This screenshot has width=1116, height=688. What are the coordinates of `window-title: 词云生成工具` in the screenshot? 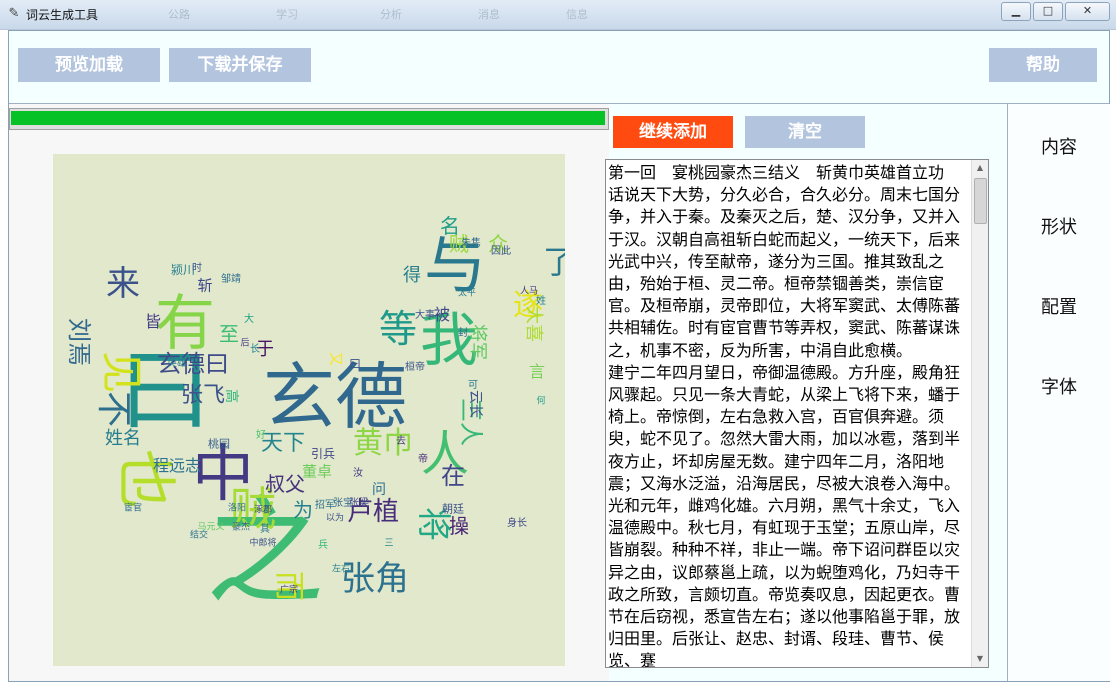 It's located at (62, 15).